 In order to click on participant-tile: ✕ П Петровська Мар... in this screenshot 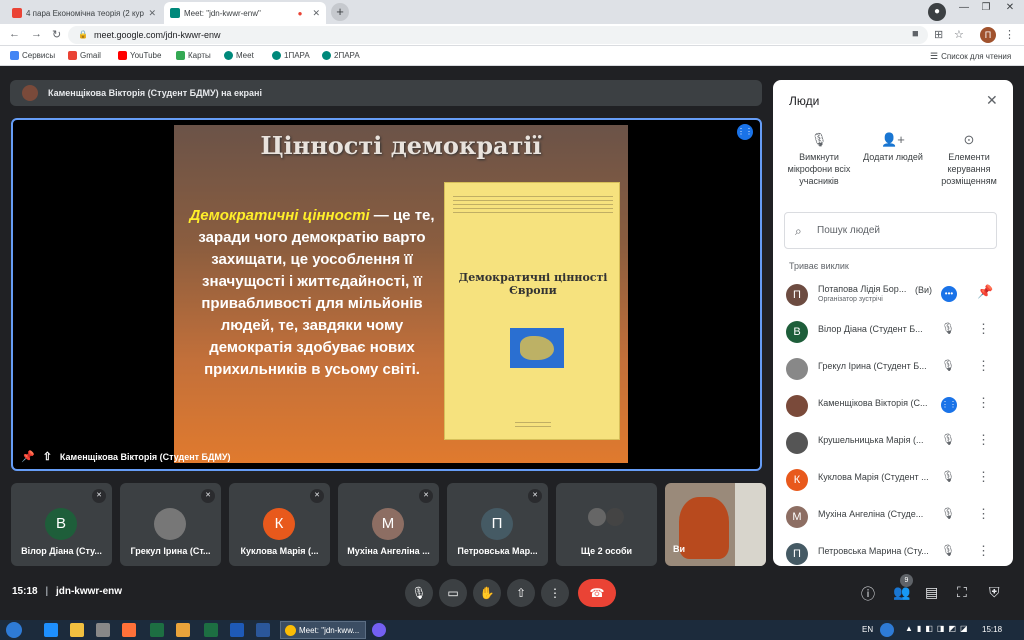, I will do `click(497, 524)`.